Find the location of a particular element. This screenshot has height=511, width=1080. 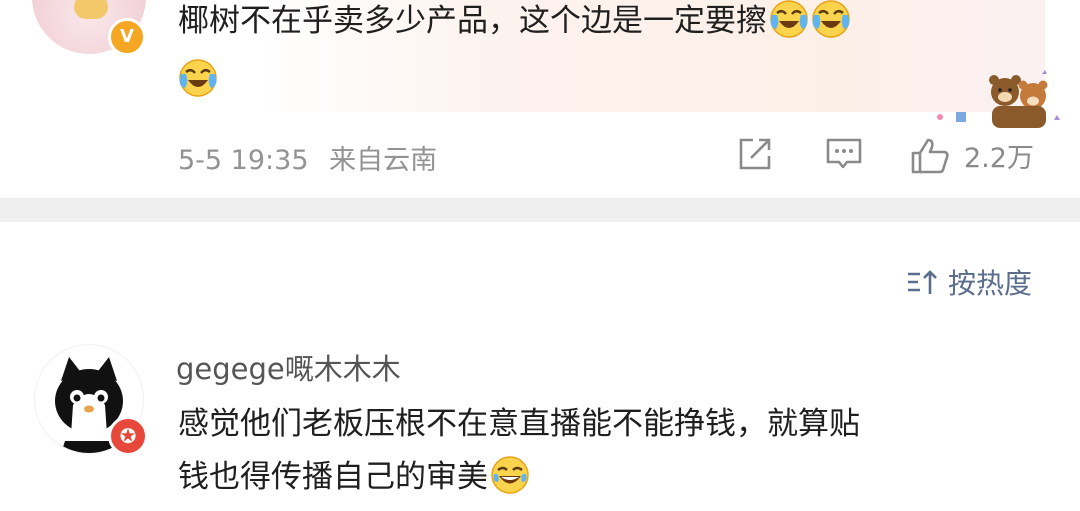

username: gegege嘅木木木 is located at coordinates (288, 367).